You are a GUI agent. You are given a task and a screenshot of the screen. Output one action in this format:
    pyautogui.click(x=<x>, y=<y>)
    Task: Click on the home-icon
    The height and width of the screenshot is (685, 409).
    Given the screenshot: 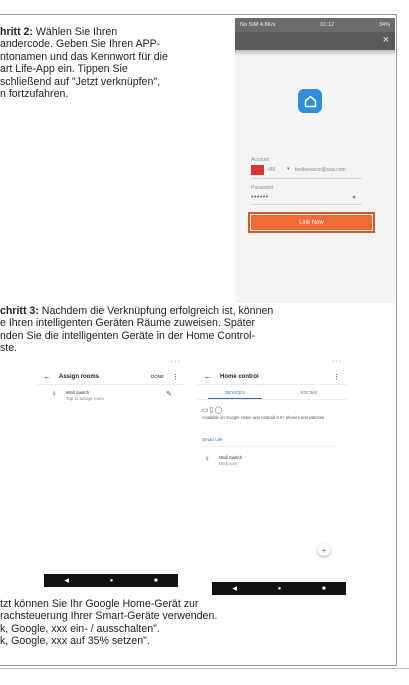 What is the action you would take?
    pyautogui.click(x=310, y=101)
    